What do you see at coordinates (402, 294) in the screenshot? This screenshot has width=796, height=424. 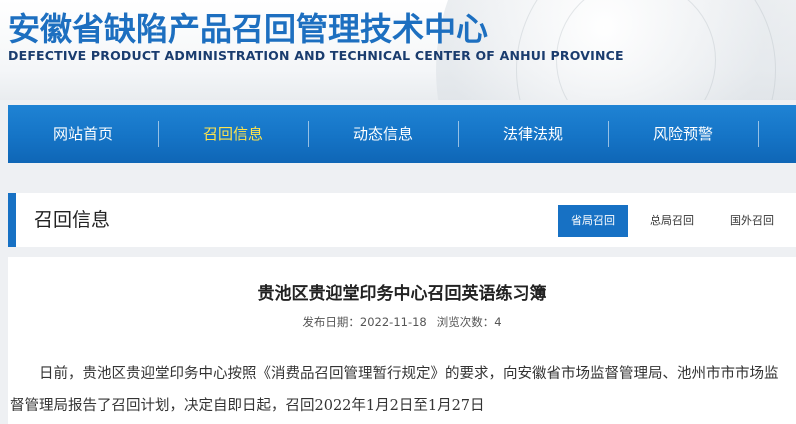 I see `article-title: 贵池区贵迎堂印务中心召回英语练习簿` at bounding box center [402, 294].